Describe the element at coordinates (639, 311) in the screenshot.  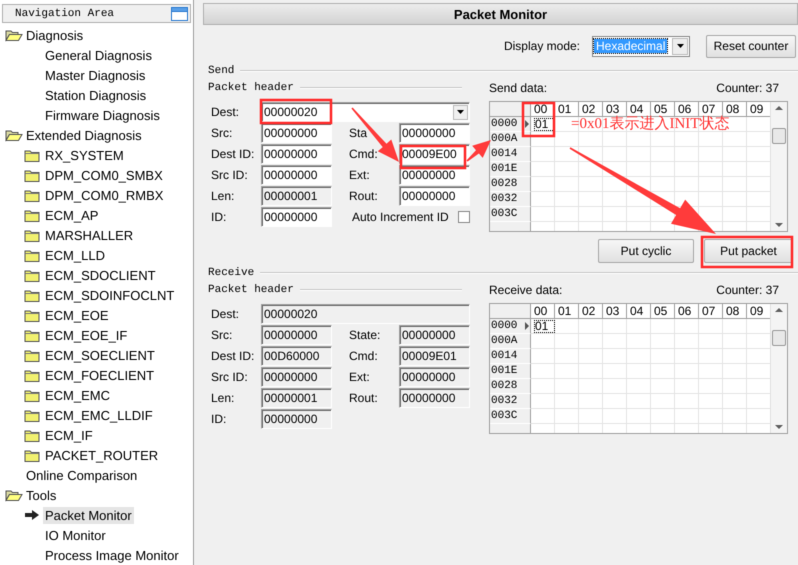
I see `column-header: 04` at that location.